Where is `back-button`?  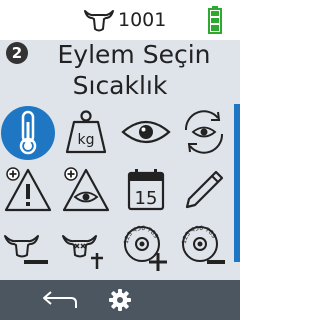
back-button is located at coordinates (60, 300).